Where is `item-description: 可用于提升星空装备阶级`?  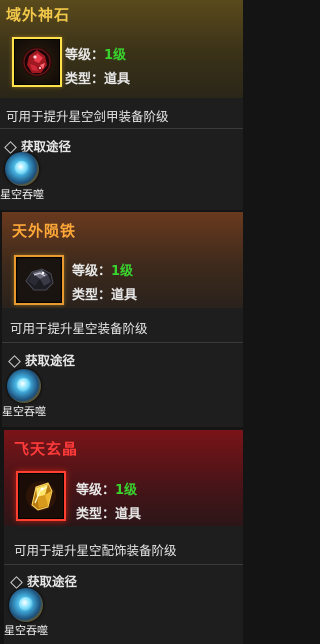
item-description: 可用于提升星空装备阶级 is located at coordinates (79, 328).